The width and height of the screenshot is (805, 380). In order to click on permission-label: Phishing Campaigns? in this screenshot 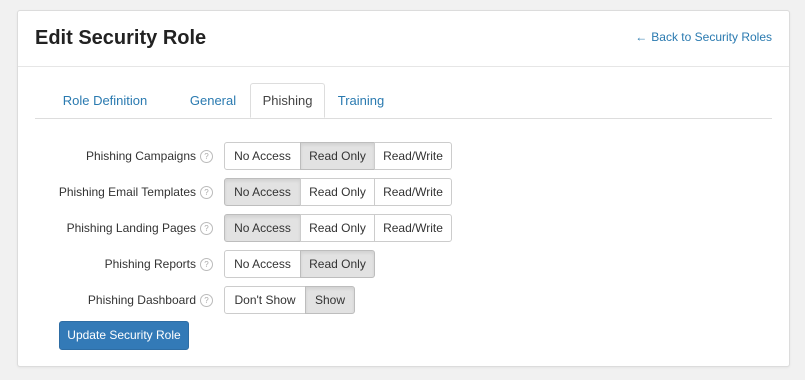, I will do `click(149, 156)`.